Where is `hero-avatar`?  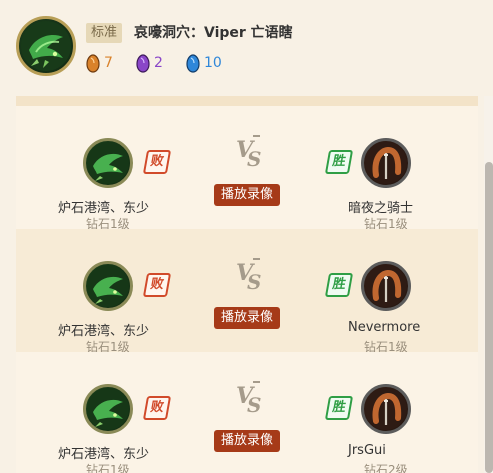 hero-avatar is located at coordinates (46, 46).